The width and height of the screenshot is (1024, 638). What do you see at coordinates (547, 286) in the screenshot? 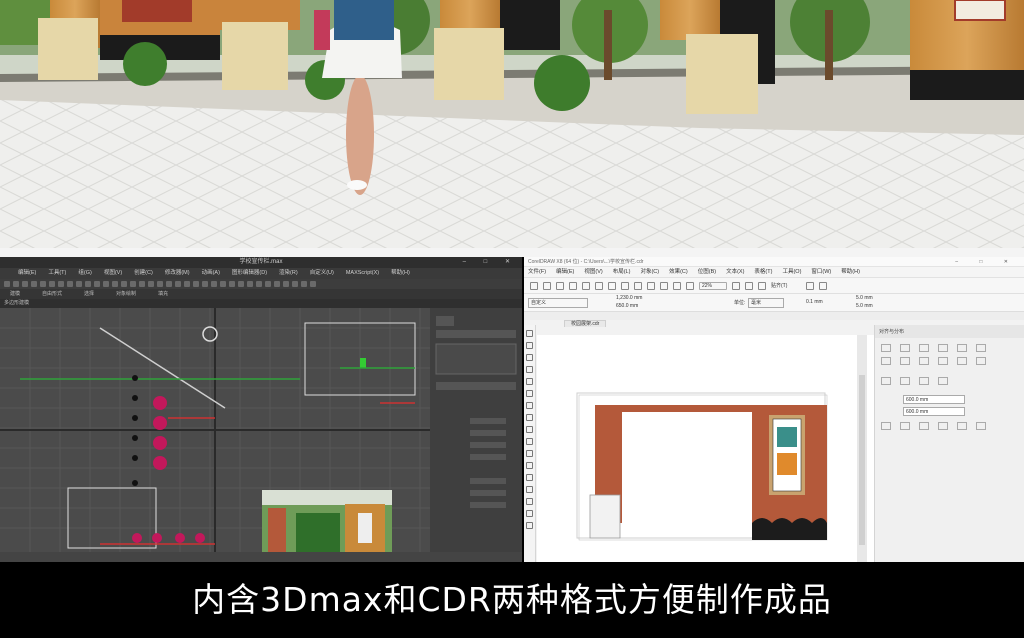
I see `open-icon` at bounding box center [547, 286].